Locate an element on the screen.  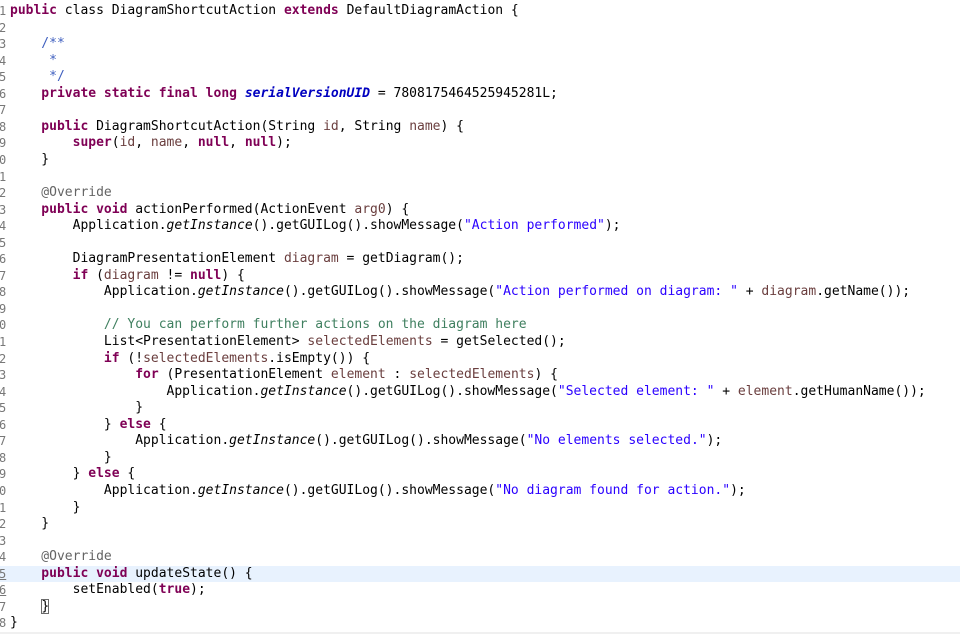
code-line: 2 if (!selectedElements.isEmpty()) { is located at coordinates (480, 359).